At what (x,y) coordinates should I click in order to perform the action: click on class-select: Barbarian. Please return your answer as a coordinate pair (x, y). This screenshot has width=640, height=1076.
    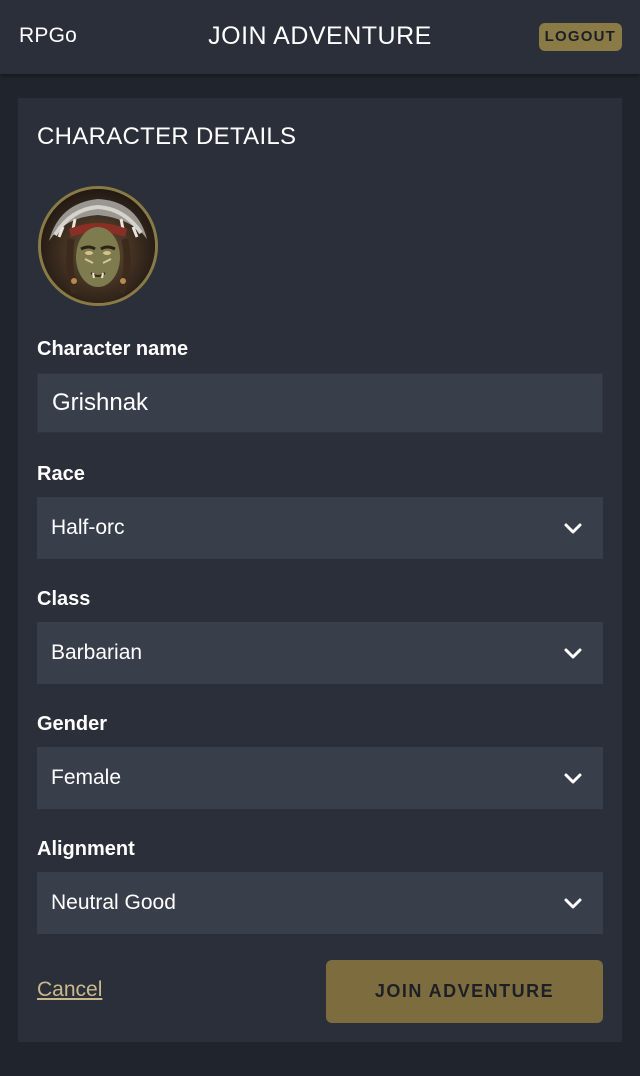
    Looking at the image, I should click on (320, 653).